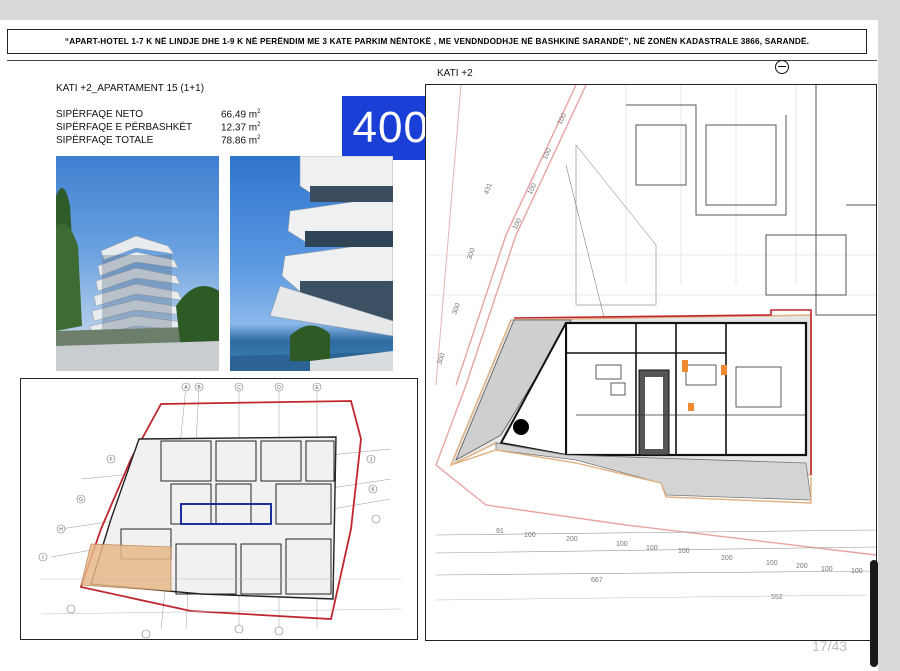 This screenshot has width=900, height=671. Describe the element at coordinates (162, 140) in the screenshot. I see `area-row-total: SIPËRFAQE TOTALE 78.86 m2` at that location.